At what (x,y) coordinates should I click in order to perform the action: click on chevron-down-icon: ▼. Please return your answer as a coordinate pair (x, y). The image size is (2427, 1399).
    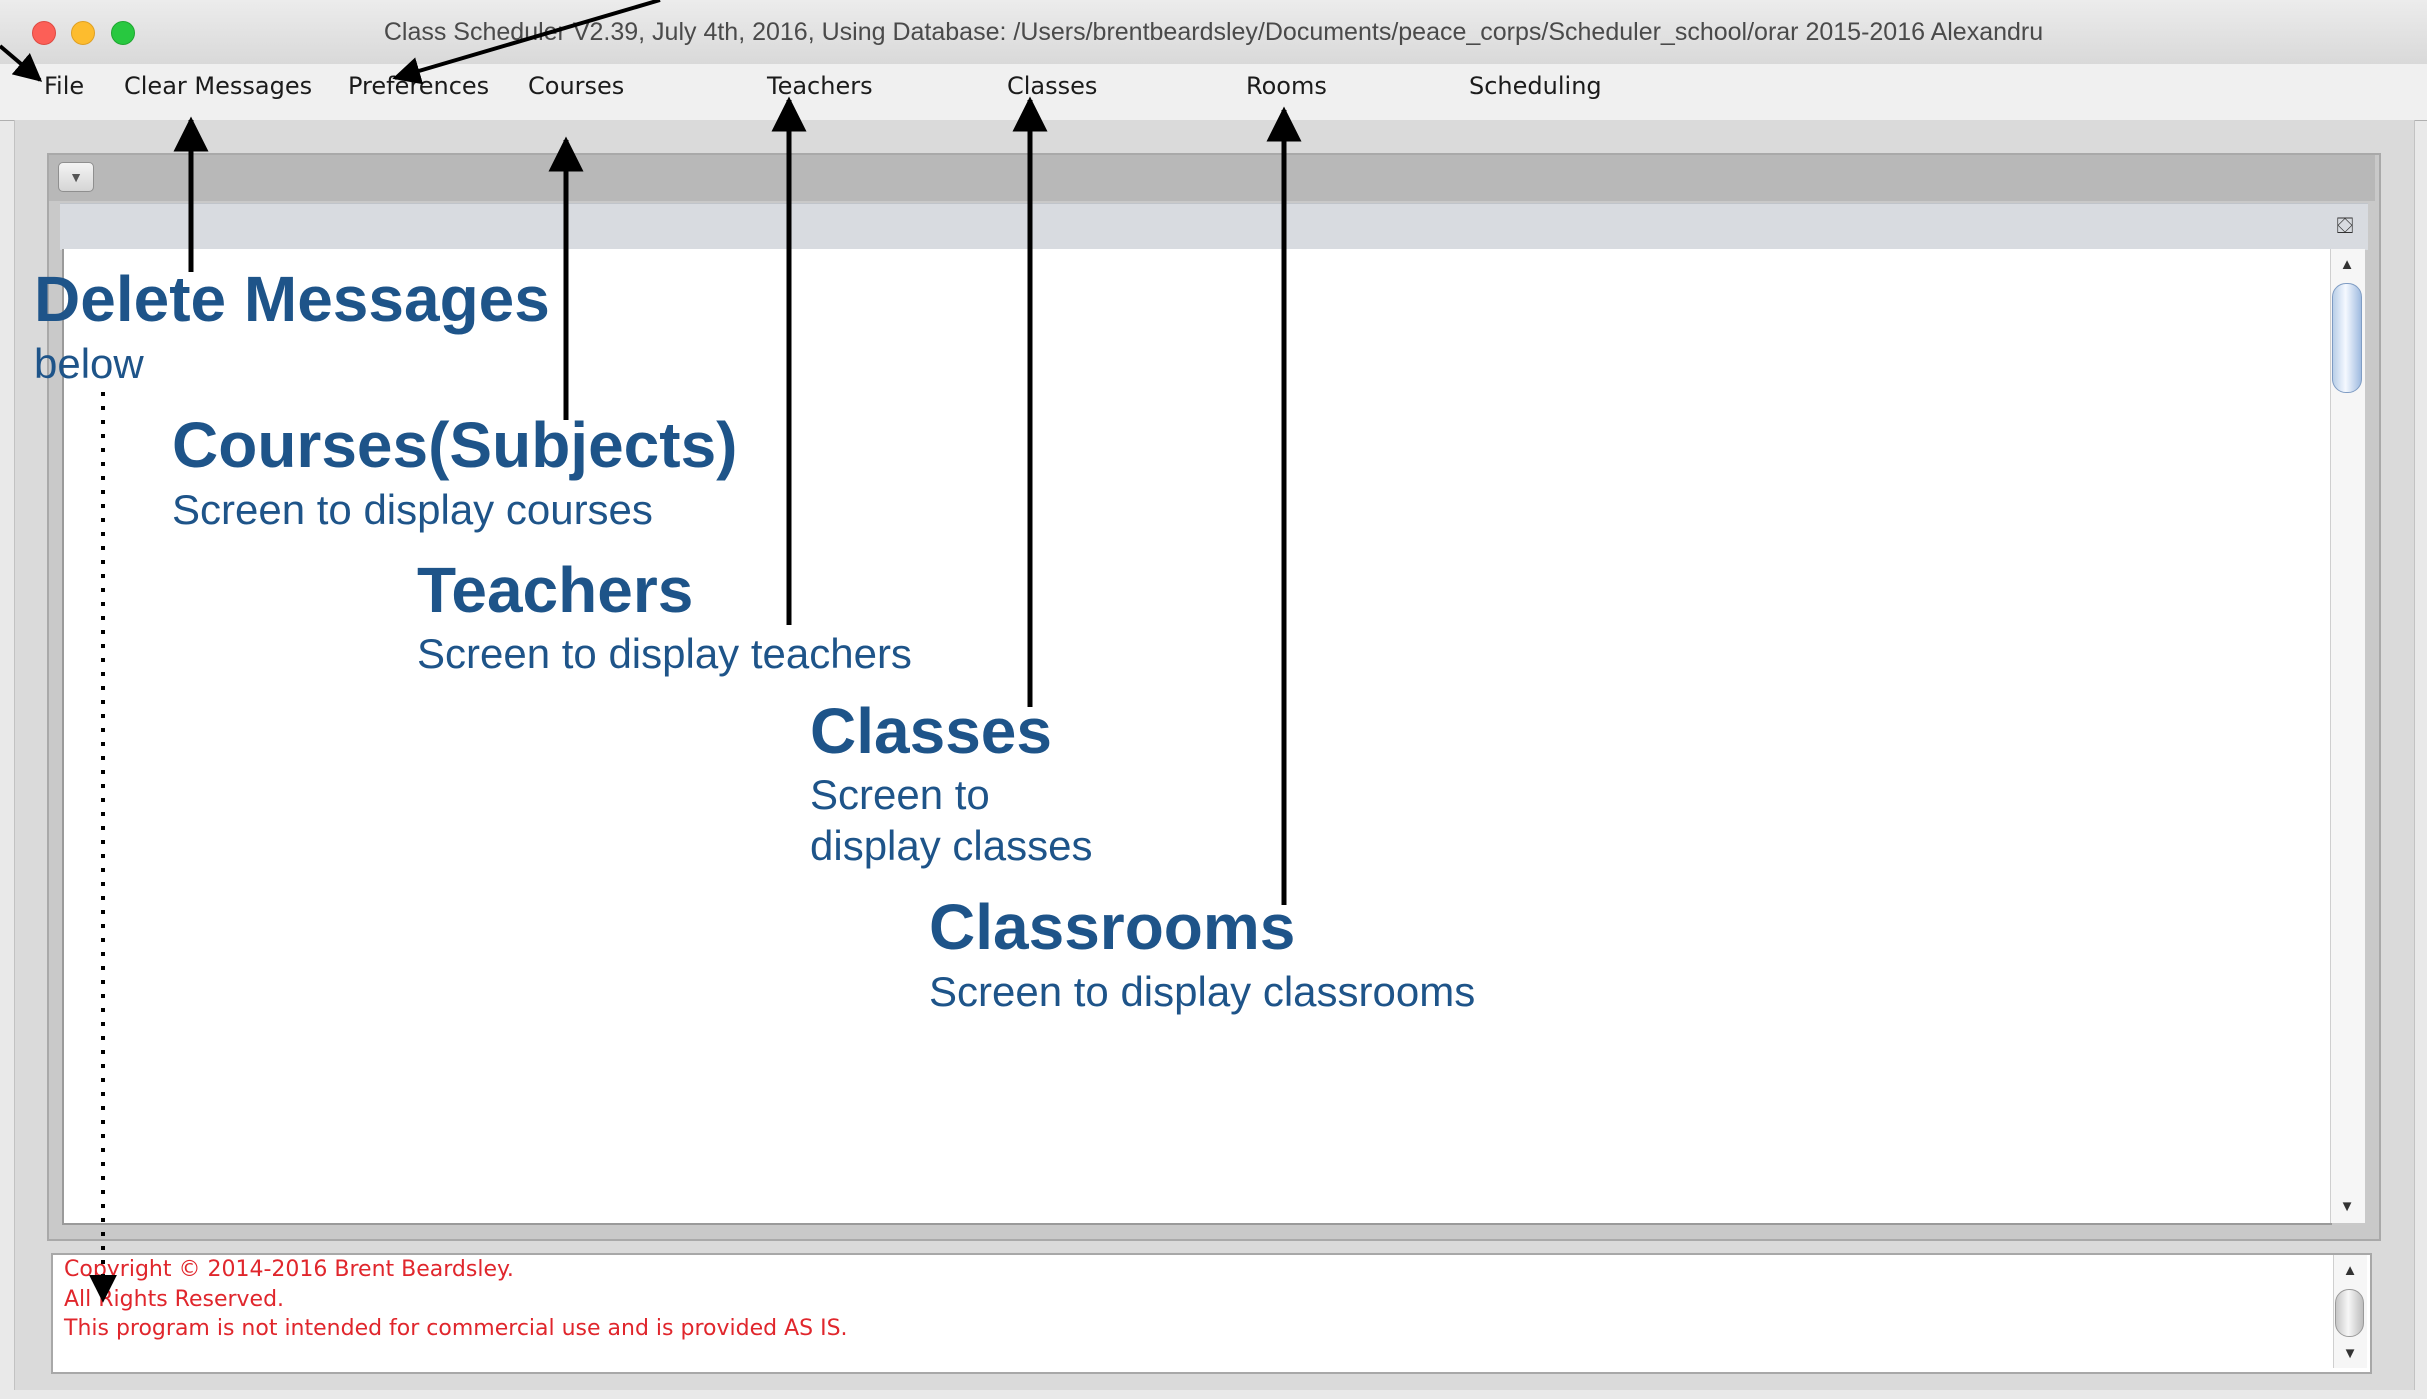
    Looking at the image, I should click on (76, 177).